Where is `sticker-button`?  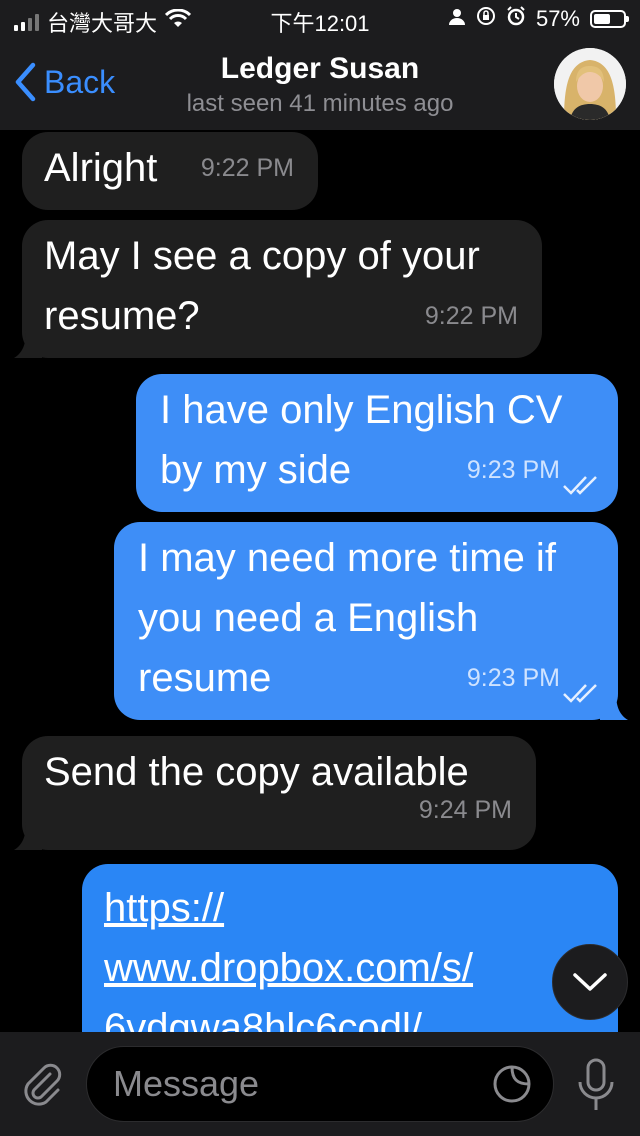 sticker-button is located at coordinates (512, 1086).